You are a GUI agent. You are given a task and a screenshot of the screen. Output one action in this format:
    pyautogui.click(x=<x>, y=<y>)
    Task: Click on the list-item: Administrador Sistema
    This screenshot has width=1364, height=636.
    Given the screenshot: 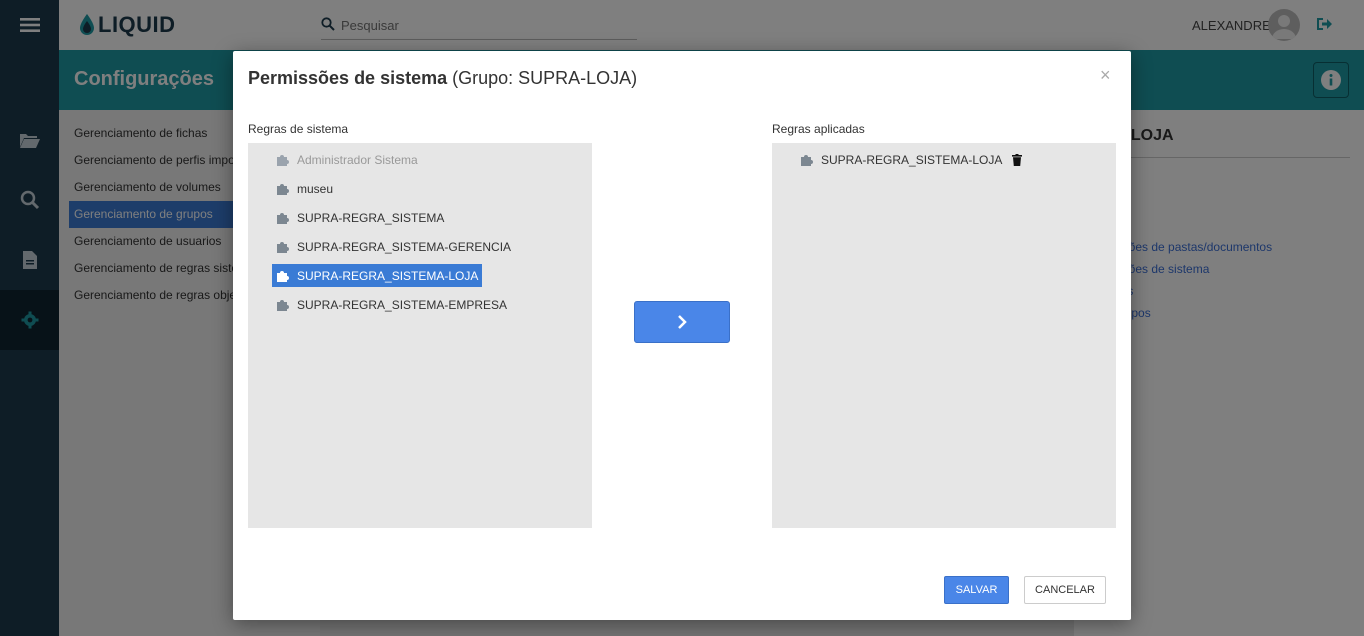 What is the action you would take?
    pyautogui.click(x=347, y=159)
    